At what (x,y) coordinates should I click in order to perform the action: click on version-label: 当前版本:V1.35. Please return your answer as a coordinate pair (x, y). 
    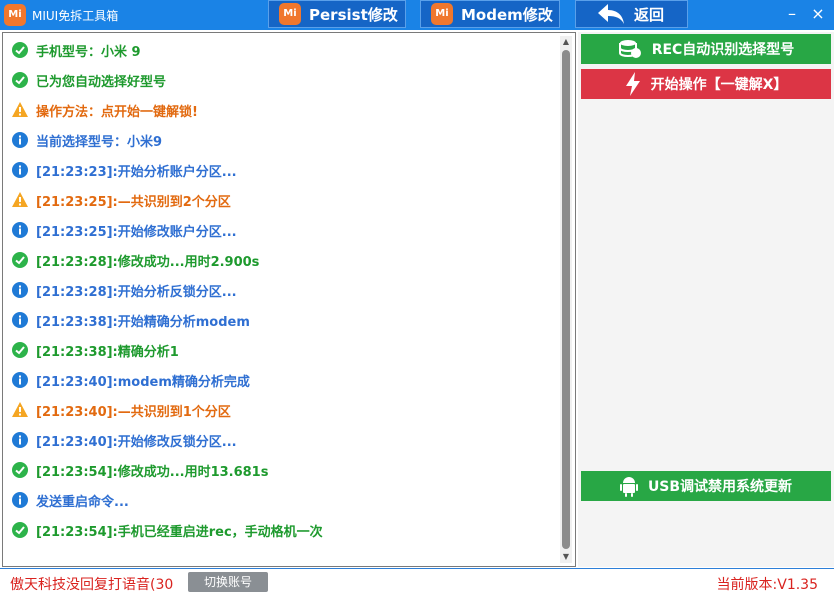
    Looking at the image, I should click on (767, 585).